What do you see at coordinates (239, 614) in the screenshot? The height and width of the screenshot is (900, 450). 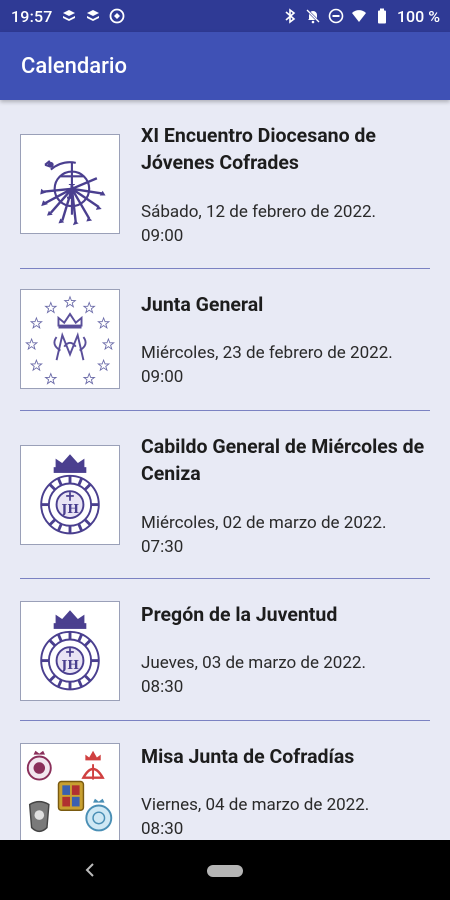 I see `event-title: Pregón de la Juventud` at bounding box center [239, 614].